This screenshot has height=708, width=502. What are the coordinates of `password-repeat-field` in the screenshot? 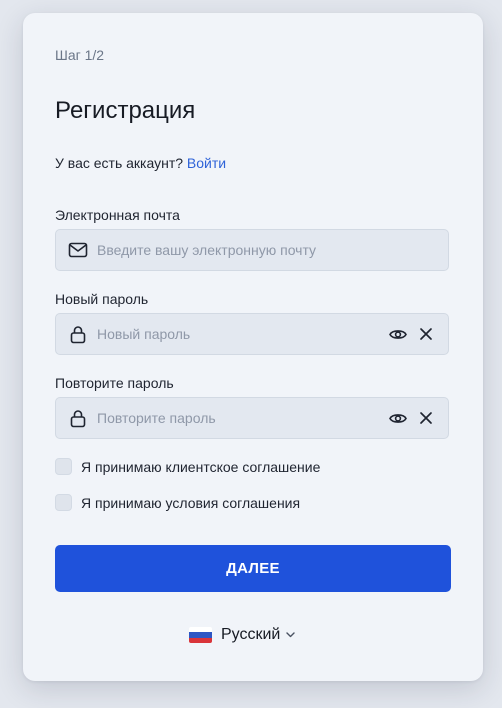 It's located at (252, 418).